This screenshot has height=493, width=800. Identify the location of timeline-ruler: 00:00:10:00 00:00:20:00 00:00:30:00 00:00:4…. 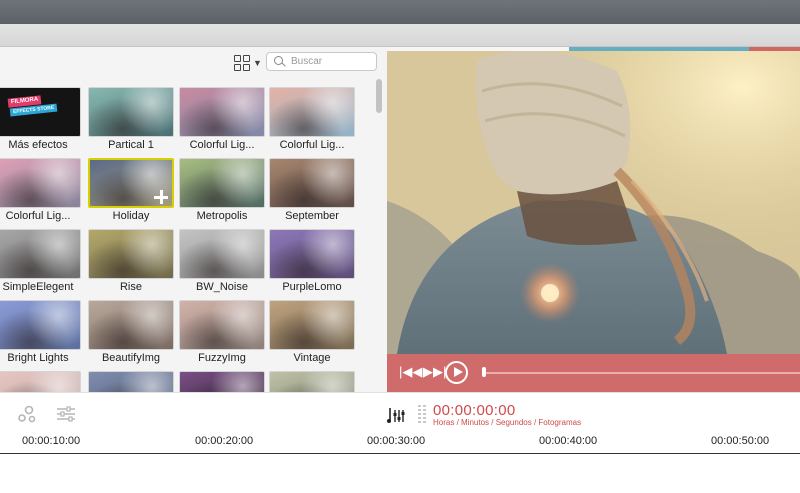
(400, 443).